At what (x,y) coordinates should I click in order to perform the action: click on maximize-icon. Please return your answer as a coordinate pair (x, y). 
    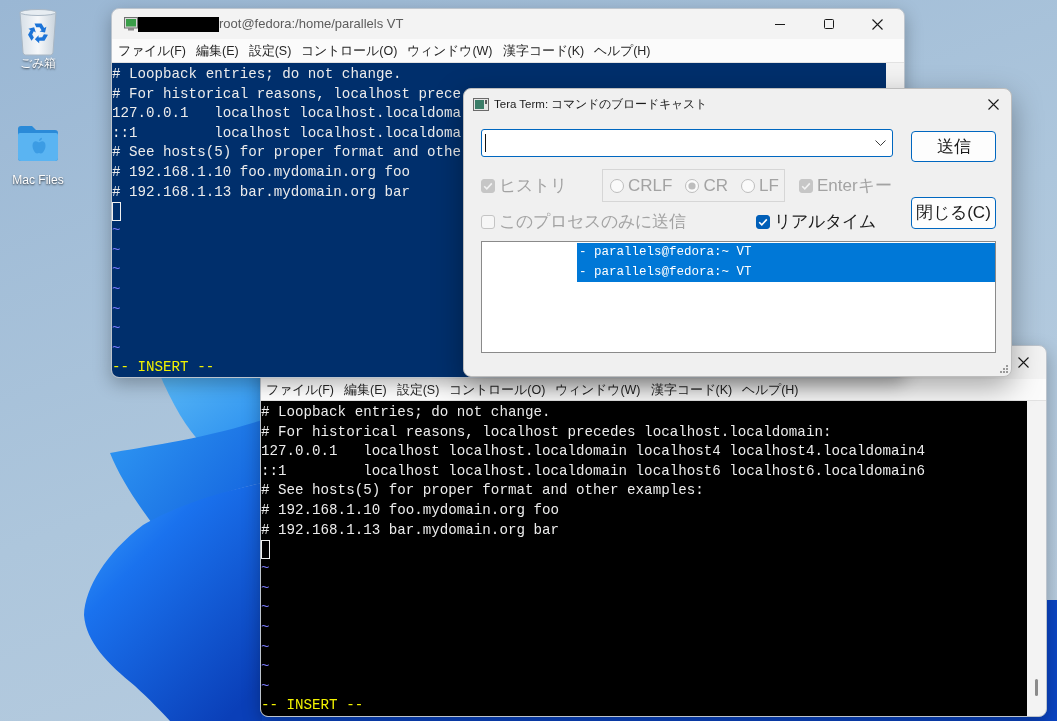
    Looking at the image, I should click on (828, 24).